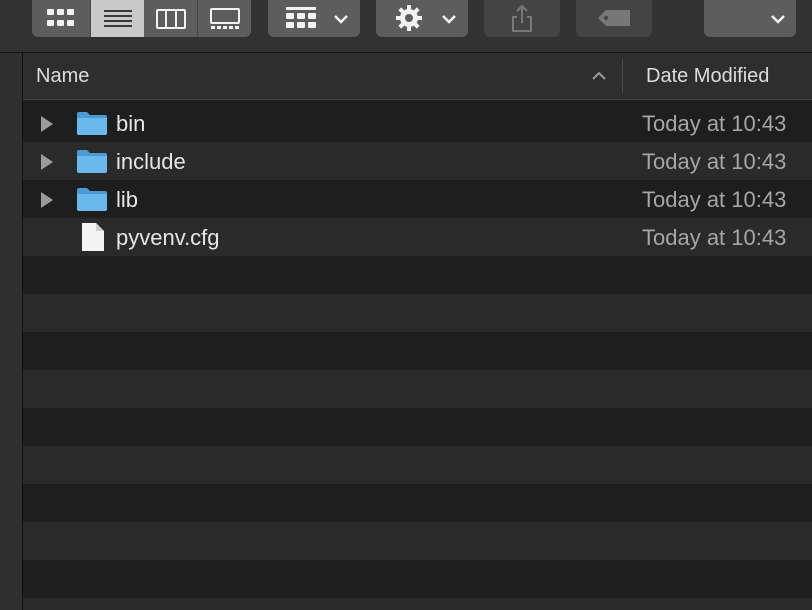  I want to click on list-view-button, so click(117, 18).